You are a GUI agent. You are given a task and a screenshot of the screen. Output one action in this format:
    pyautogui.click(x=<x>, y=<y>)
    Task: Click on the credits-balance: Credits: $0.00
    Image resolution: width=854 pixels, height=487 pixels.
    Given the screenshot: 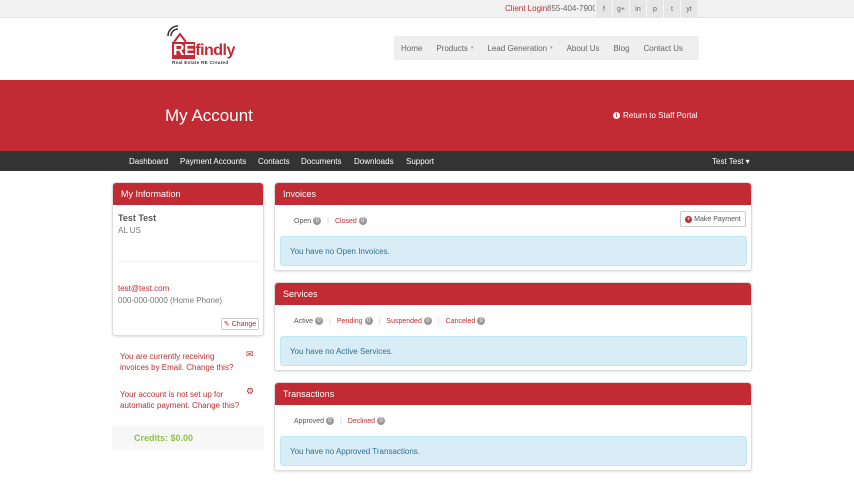 What is the action you would take?
    pyautogui.click(x=164, y=438)
    